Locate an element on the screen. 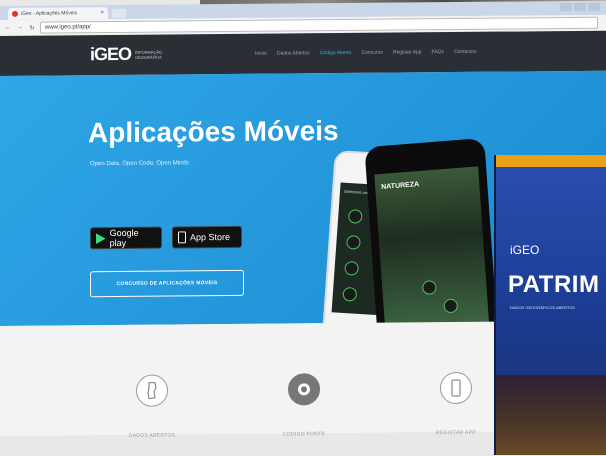  tablet-mockup: iGEO PATRIM DADOS GEOGRÁFICOS ABERTOS is located at coordinates (550, 305).